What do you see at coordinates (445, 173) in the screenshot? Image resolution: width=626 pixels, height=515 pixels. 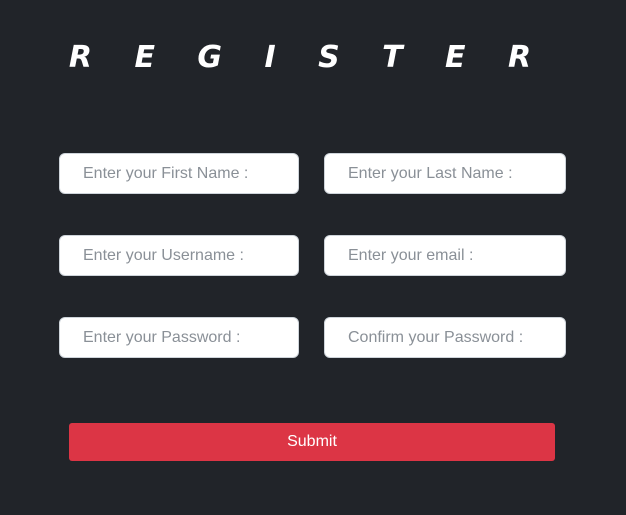 I see `last-name-input` at bounding box center [445, 173].